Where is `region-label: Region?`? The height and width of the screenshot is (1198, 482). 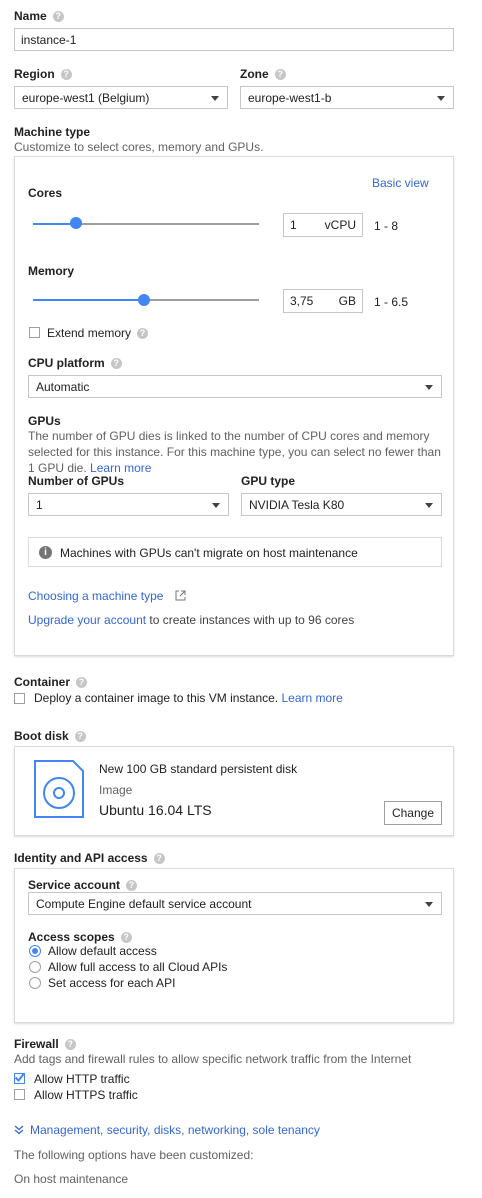 region-label: Region? is located at coordinates (43, 74).